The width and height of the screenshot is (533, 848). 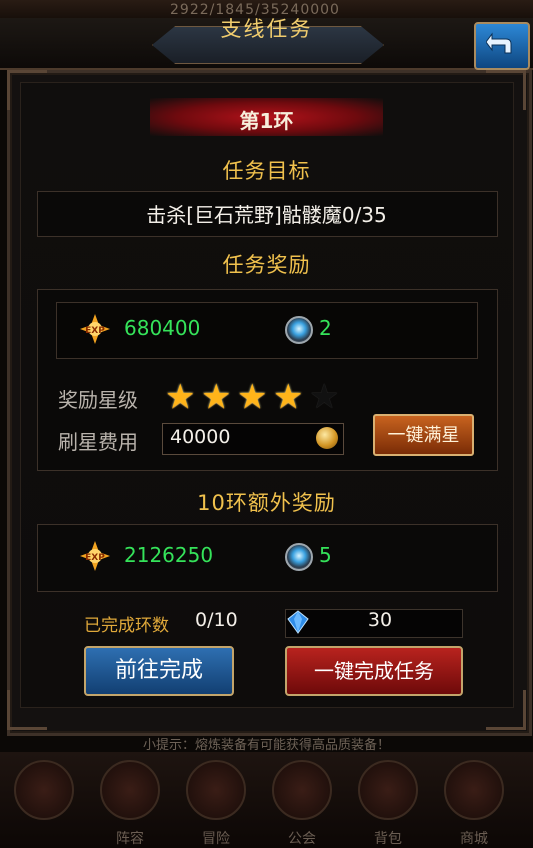 What do you see at coordinates (216, 839) in the screenshot?
I see `nav-label: 冒险` at bounding box center [216, 839].